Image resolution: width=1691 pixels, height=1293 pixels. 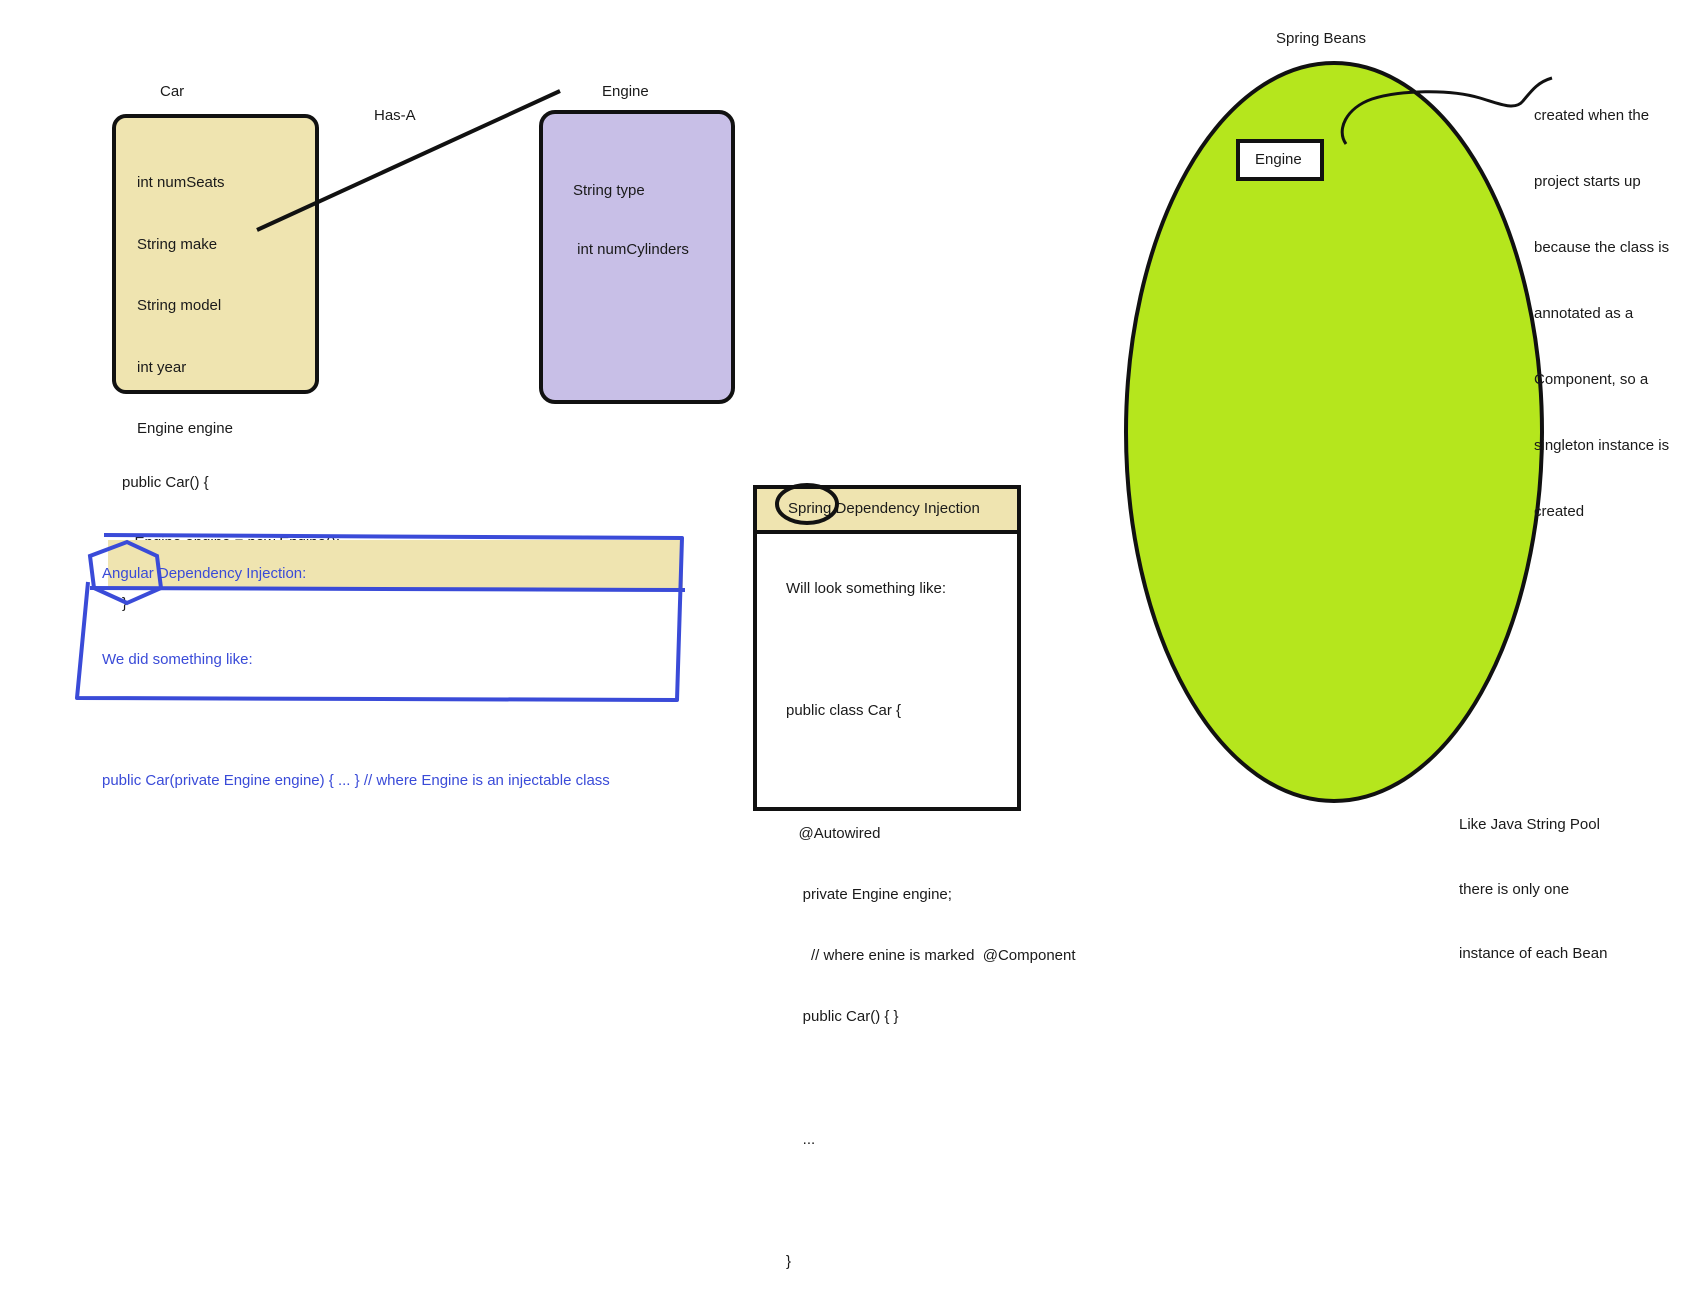 What do you see at coordinates (842, 1017) in the screenshot?
I see `spring-line: public Car() { }` at bounding box center [842, 1017].